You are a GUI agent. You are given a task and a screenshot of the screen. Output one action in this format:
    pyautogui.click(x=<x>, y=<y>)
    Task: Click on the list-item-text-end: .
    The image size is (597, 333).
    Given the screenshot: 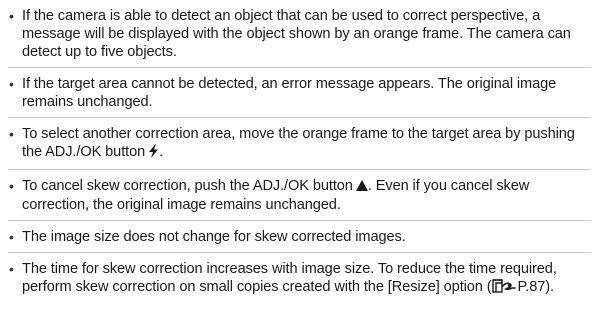 What is the action you would take?
    pyautogui.click(x=161, y=152)
    